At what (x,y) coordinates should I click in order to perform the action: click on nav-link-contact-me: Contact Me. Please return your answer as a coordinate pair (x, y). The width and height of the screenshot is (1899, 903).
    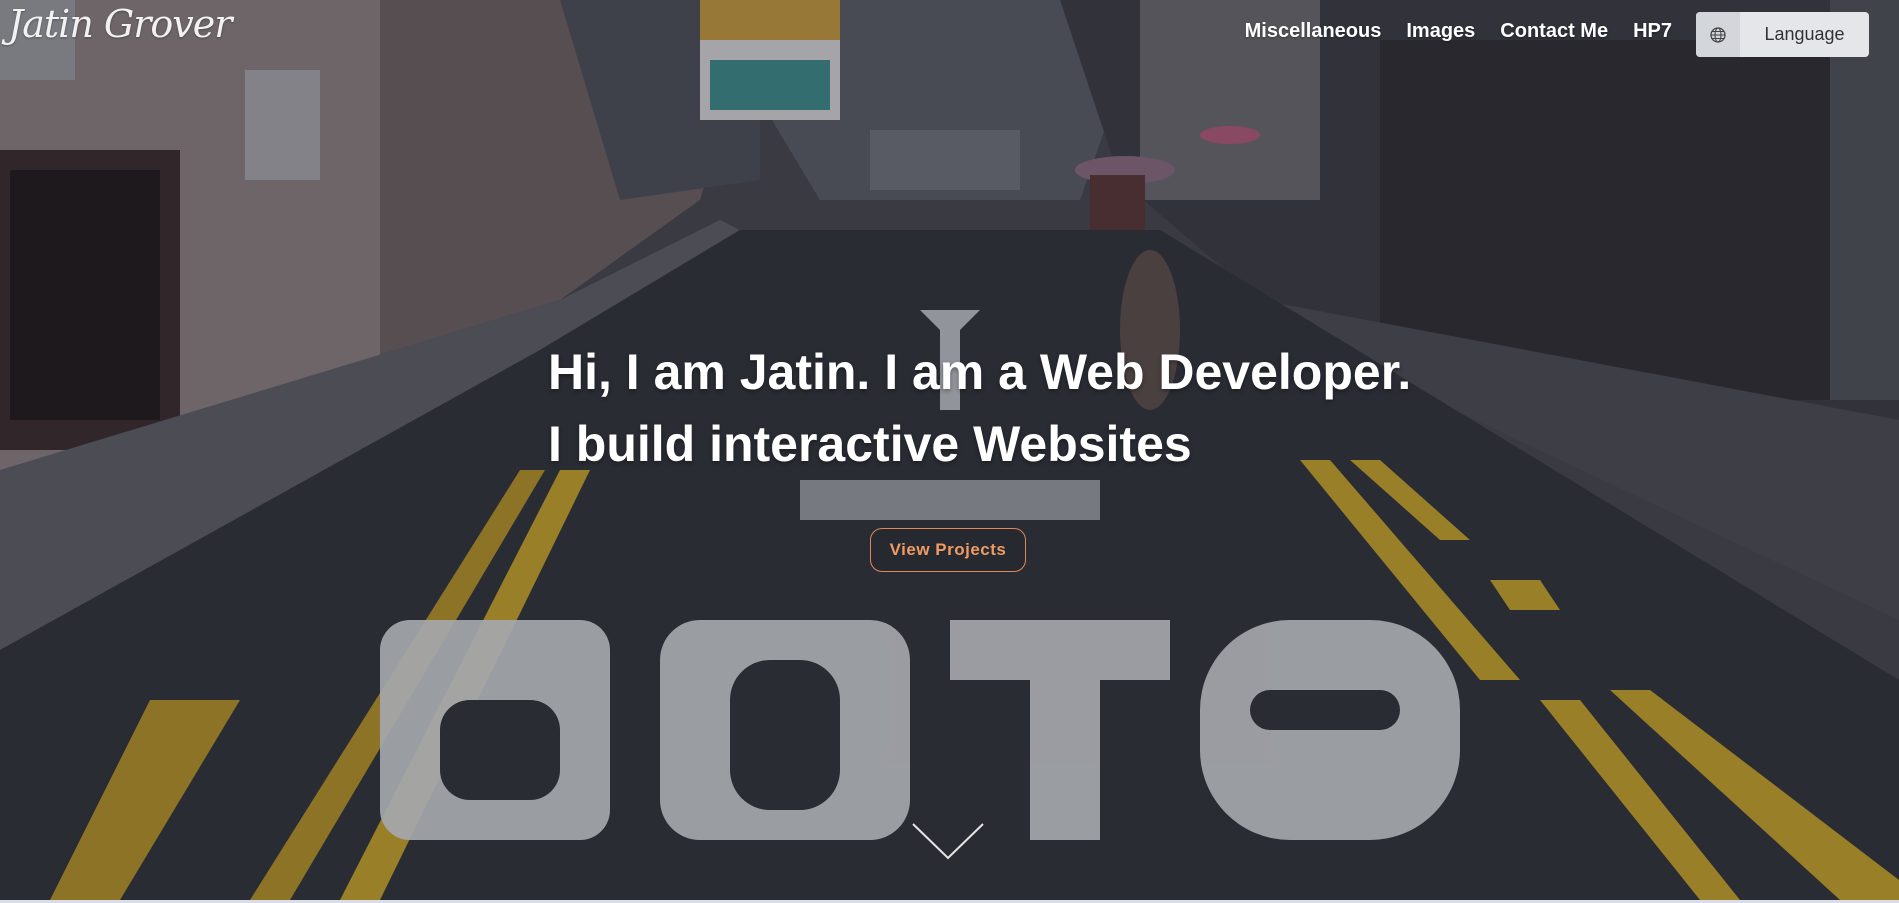
    Looking at the image, I should click on (1554, 31).